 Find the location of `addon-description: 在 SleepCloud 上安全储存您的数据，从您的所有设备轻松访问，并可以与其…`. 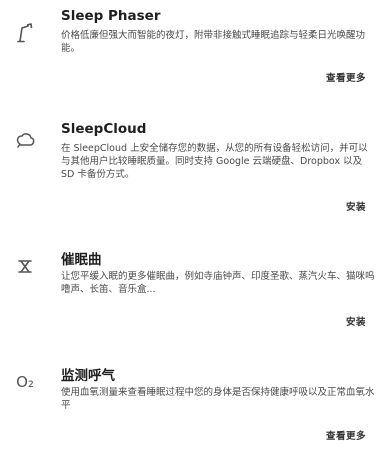

addon-description: 在 SleepCloud 上安全储存您的数据，从您的所有设备轻松访问，并可以与其… is located at coordinates (214, 161).